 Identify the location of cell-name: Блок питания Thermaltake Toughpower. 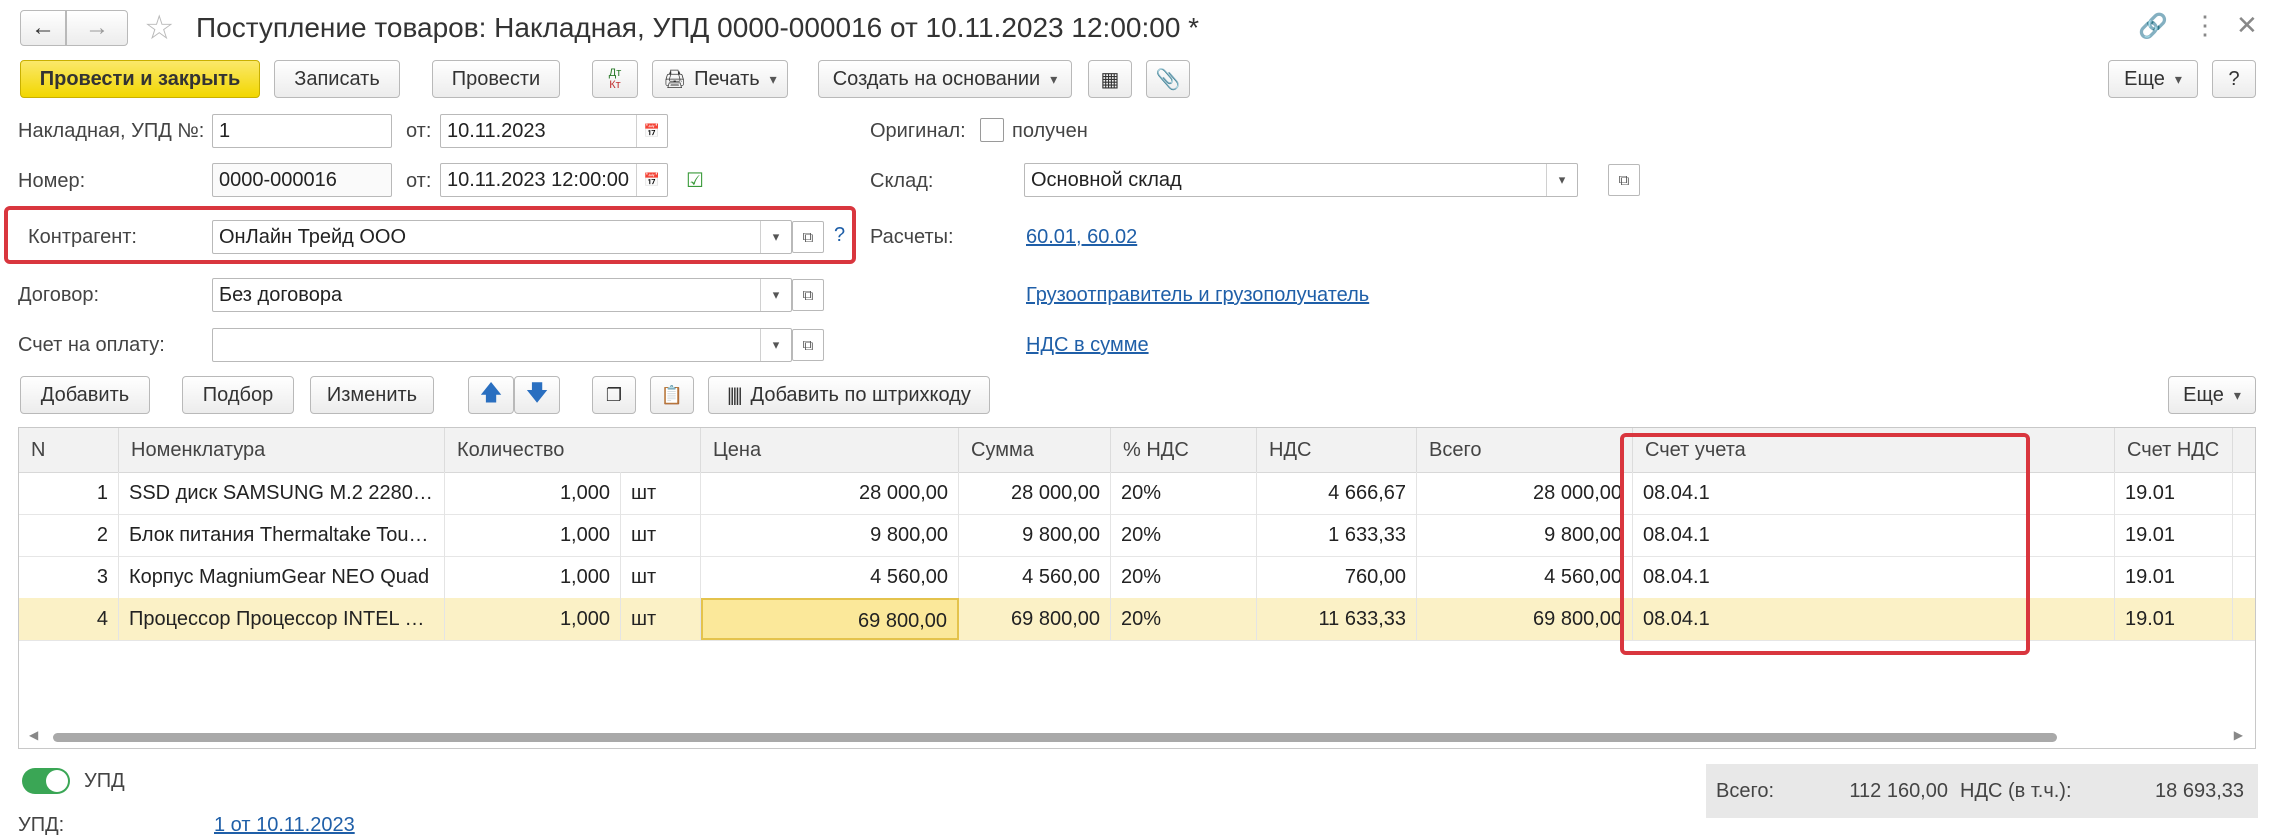
(282, 535).